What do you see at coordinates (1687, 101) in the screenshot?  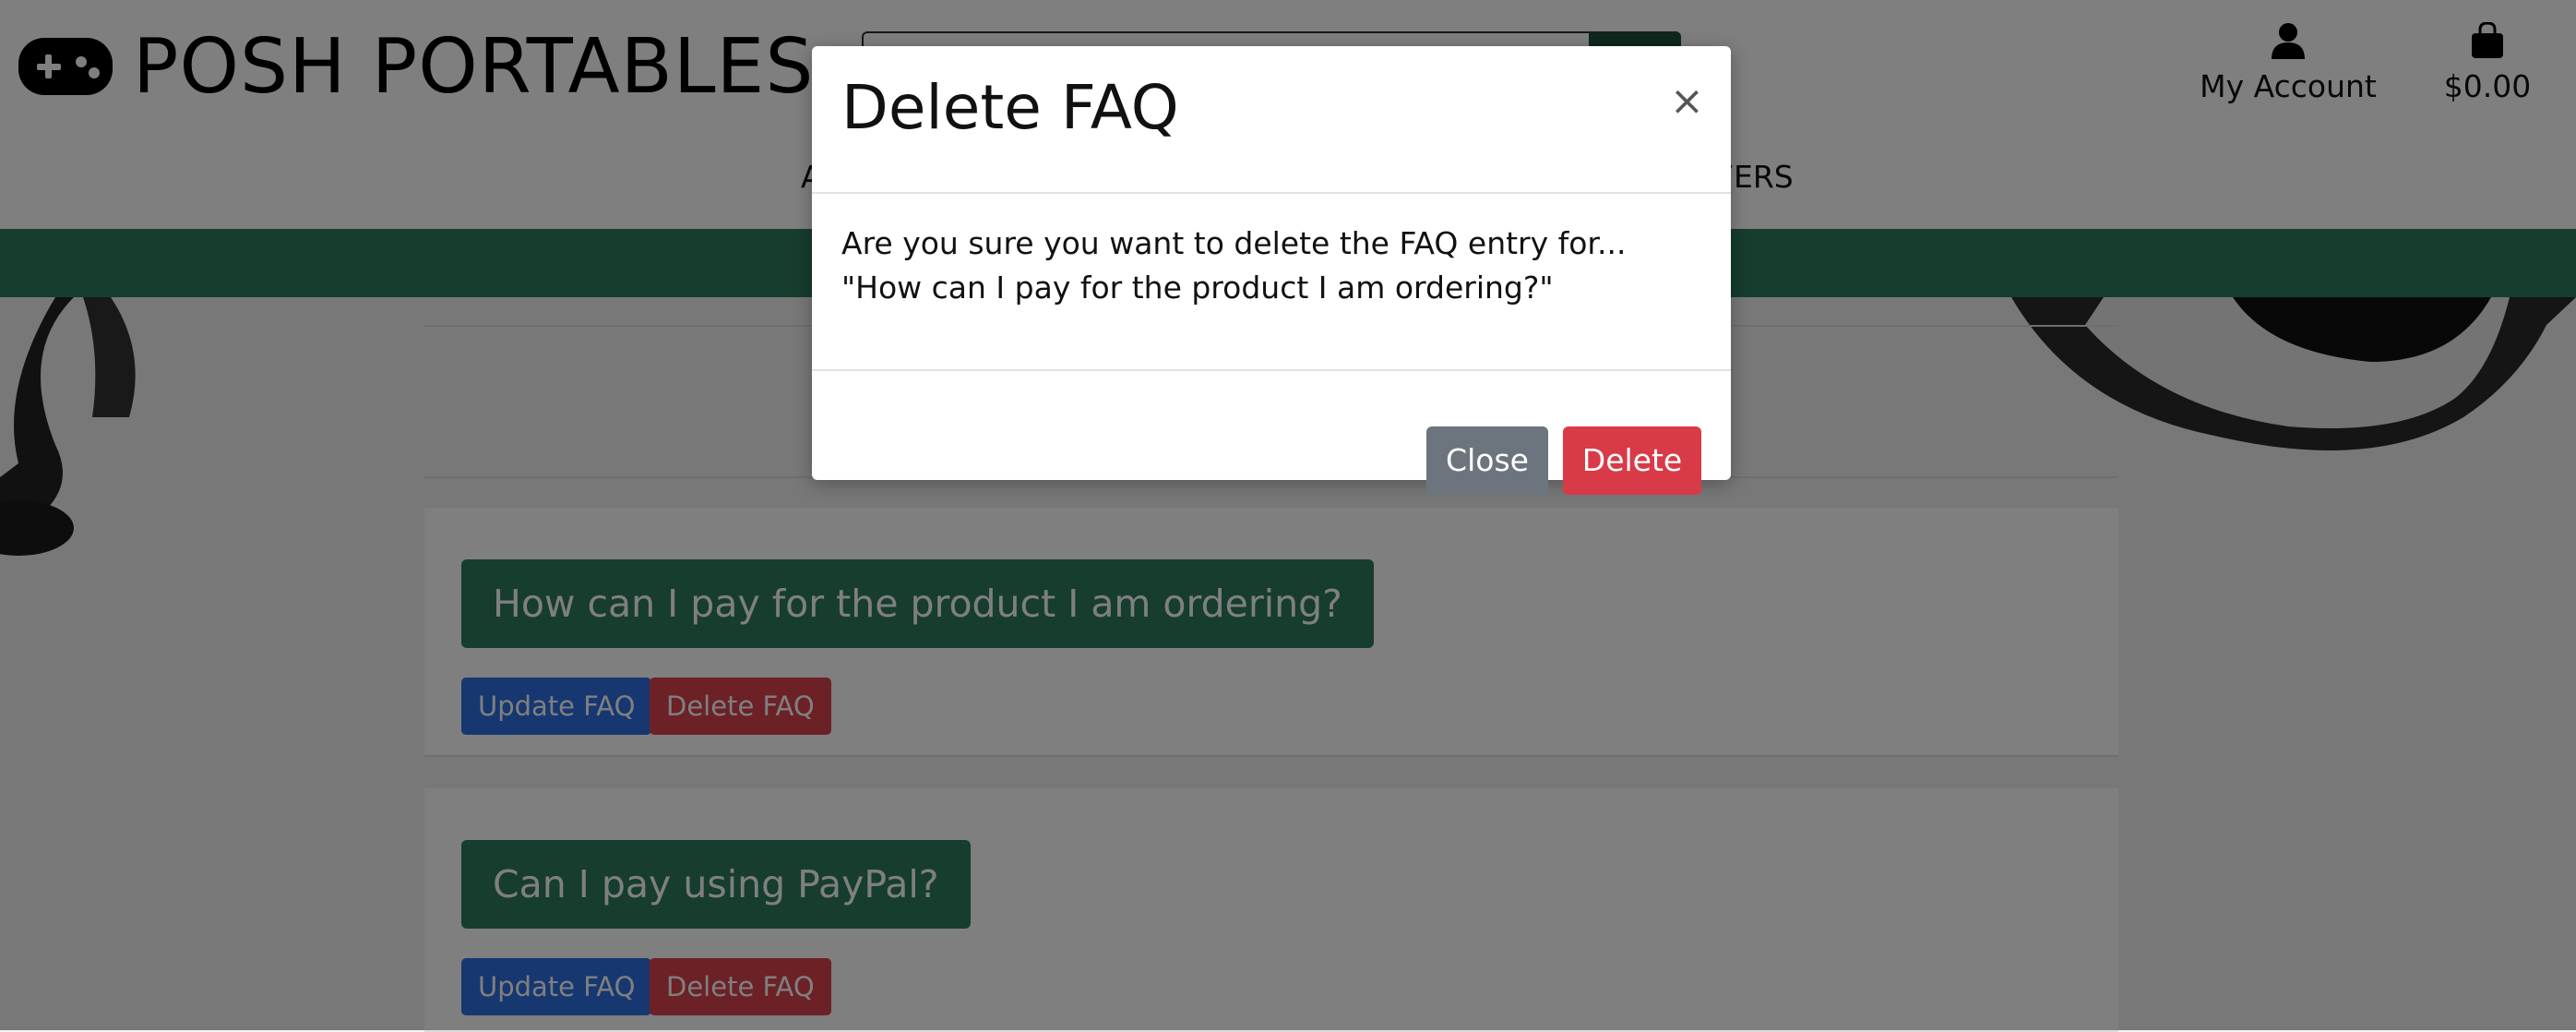 I see `close-icon: ×` at bounding box center [1687, 101].